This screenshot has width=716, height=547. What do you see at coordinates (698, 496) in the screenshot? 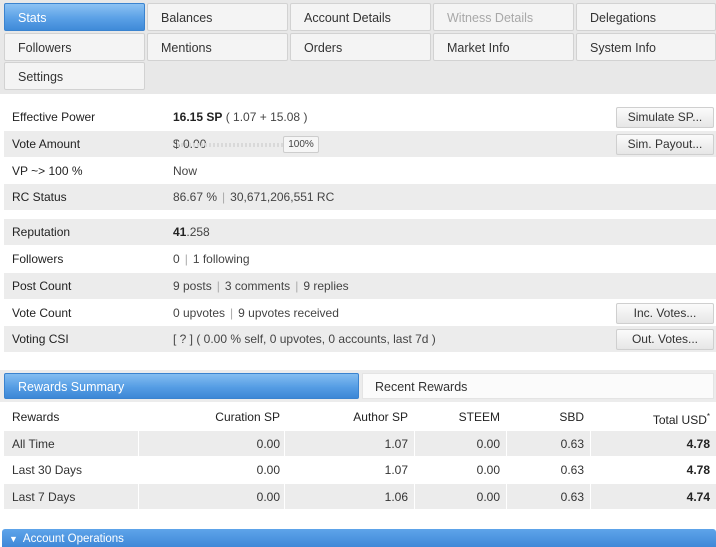
I see `cell-total-usd: 4.74` at bounding box center [698, 496].